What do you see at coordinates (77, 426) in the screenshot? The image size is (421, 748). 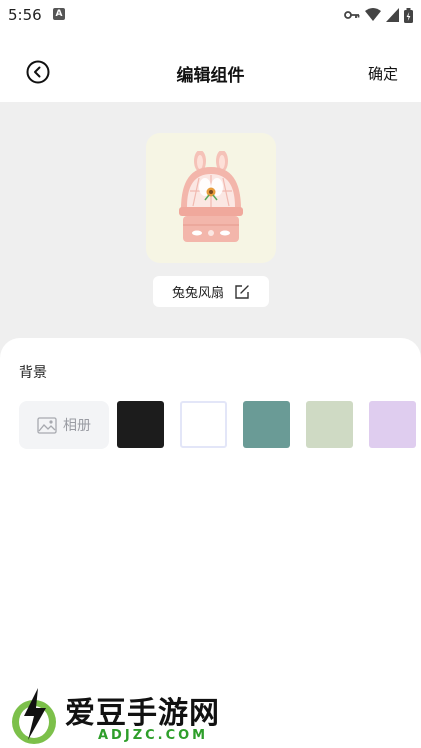 I see `album-label: 相册` at bounding box center [77, 426].